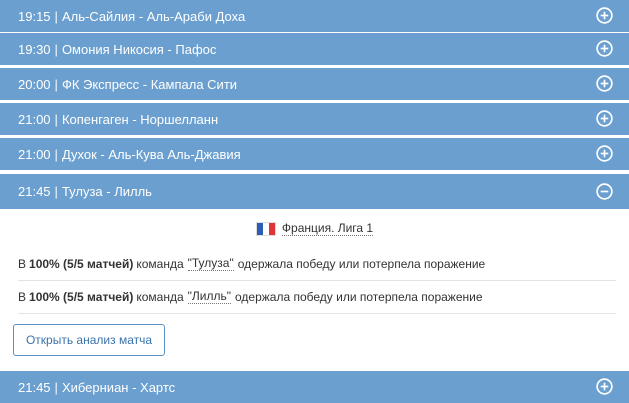 This screenshot has height=403, width=629. I want to click on match-teams: ФК Экспресс - Кампала Сити, so click(149, 84).